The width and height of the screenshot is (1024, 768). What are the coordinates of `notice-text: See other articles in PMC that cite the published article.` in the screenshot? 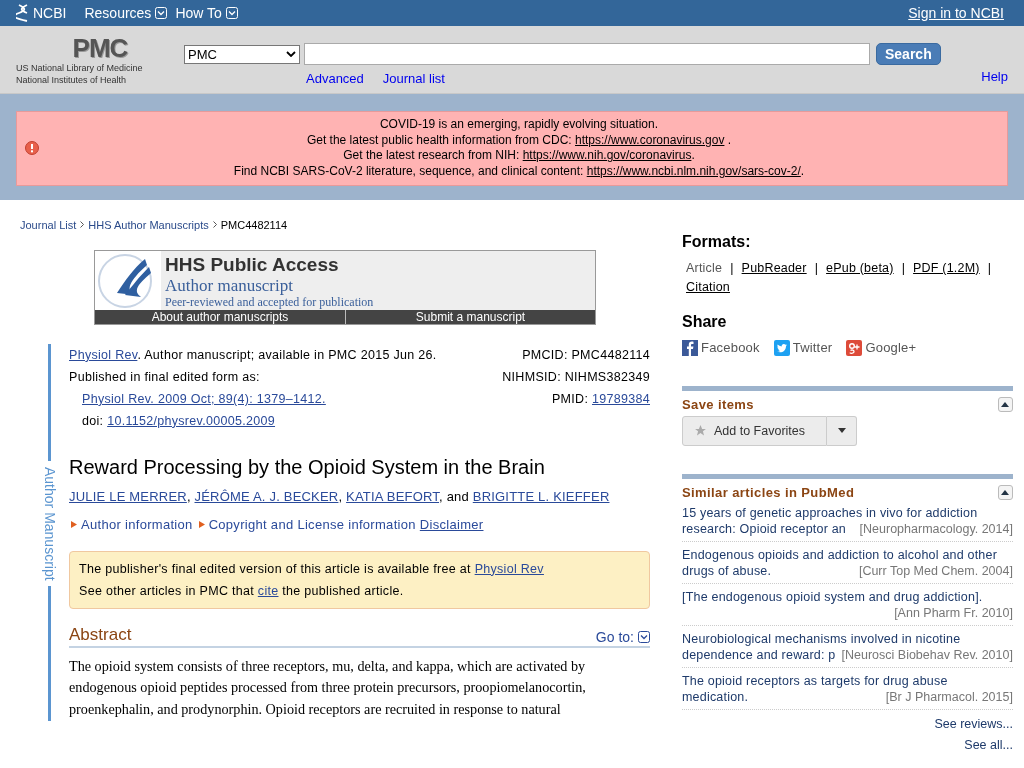 It's located at (242, 591).